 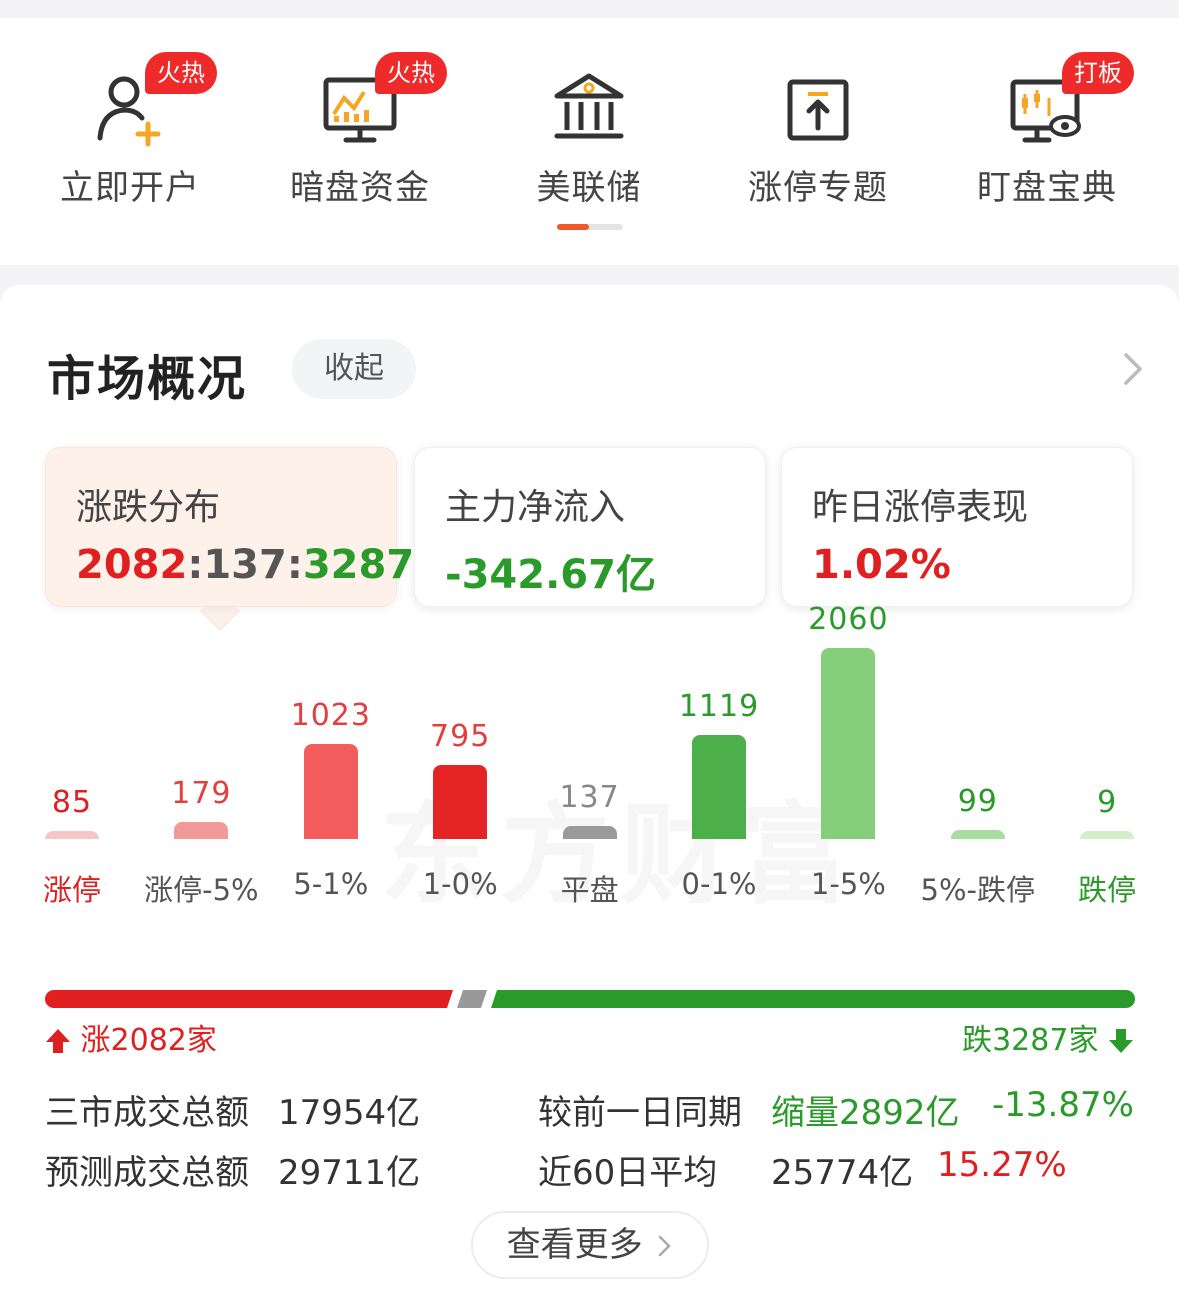 What do you see at coordinates (460, 884) in the screenshot?
I see `category-label: 1-0%` at bounding box center [460, 884].